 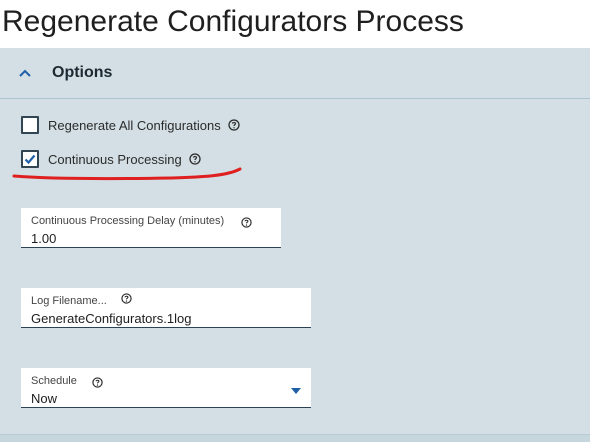 What do you see at coordinates (111, 318) in the screenshot?
I see `log-field-value: GenerateConfigurators.1log` at bounding box center [111, 318].